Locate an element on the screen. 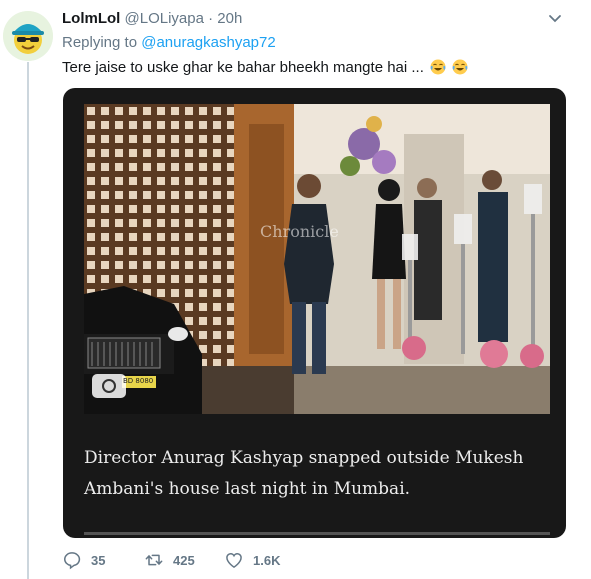 The image size is (591, 579). retweet-icon is located at coordinates (154, 560).